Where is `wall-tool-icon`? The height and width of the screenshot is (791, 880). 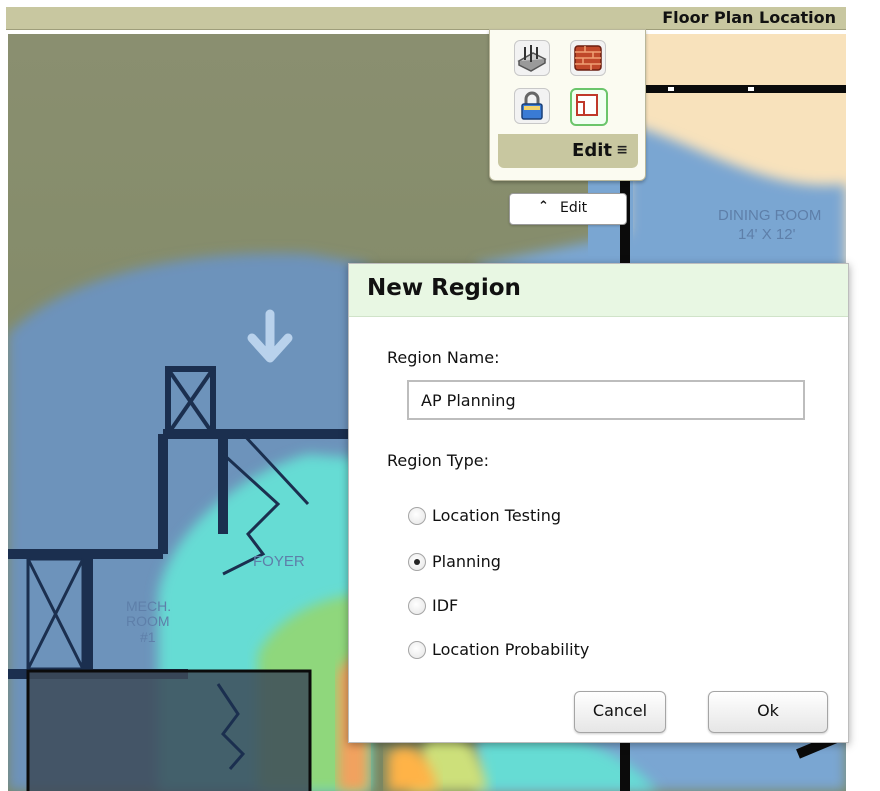
wall-tool-icon is located at coordinates (588, 58).